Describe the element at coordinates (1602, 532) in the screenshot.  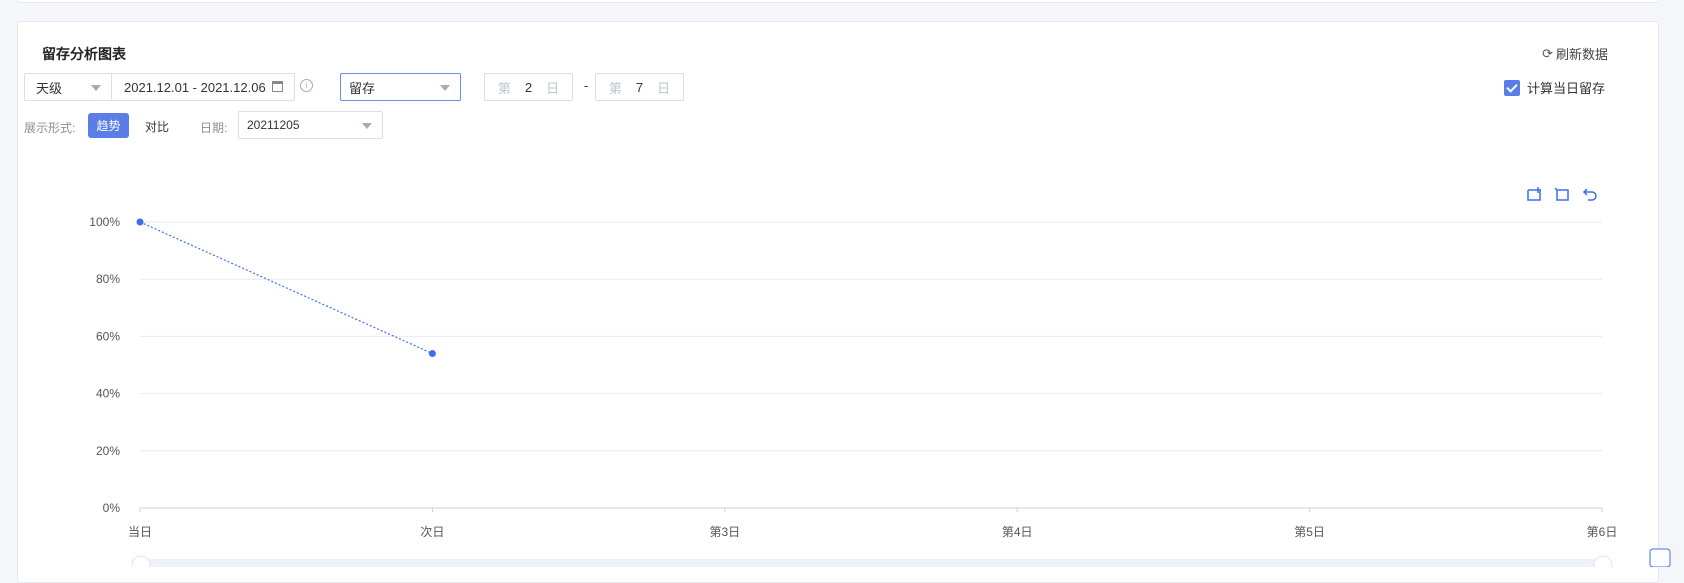
I see `x-tick-label: 第6日` at that location.